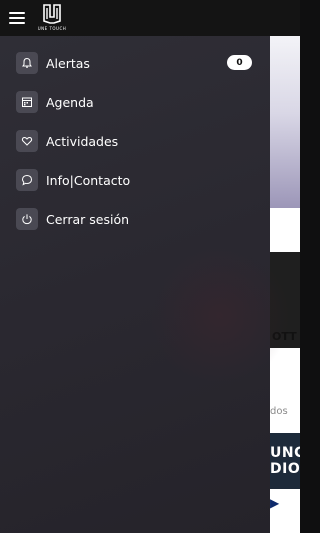 The image size is (320, 533). I want to click on drawer-item-cerrar-sesion: Cerrar sesión, so click(72, 219).